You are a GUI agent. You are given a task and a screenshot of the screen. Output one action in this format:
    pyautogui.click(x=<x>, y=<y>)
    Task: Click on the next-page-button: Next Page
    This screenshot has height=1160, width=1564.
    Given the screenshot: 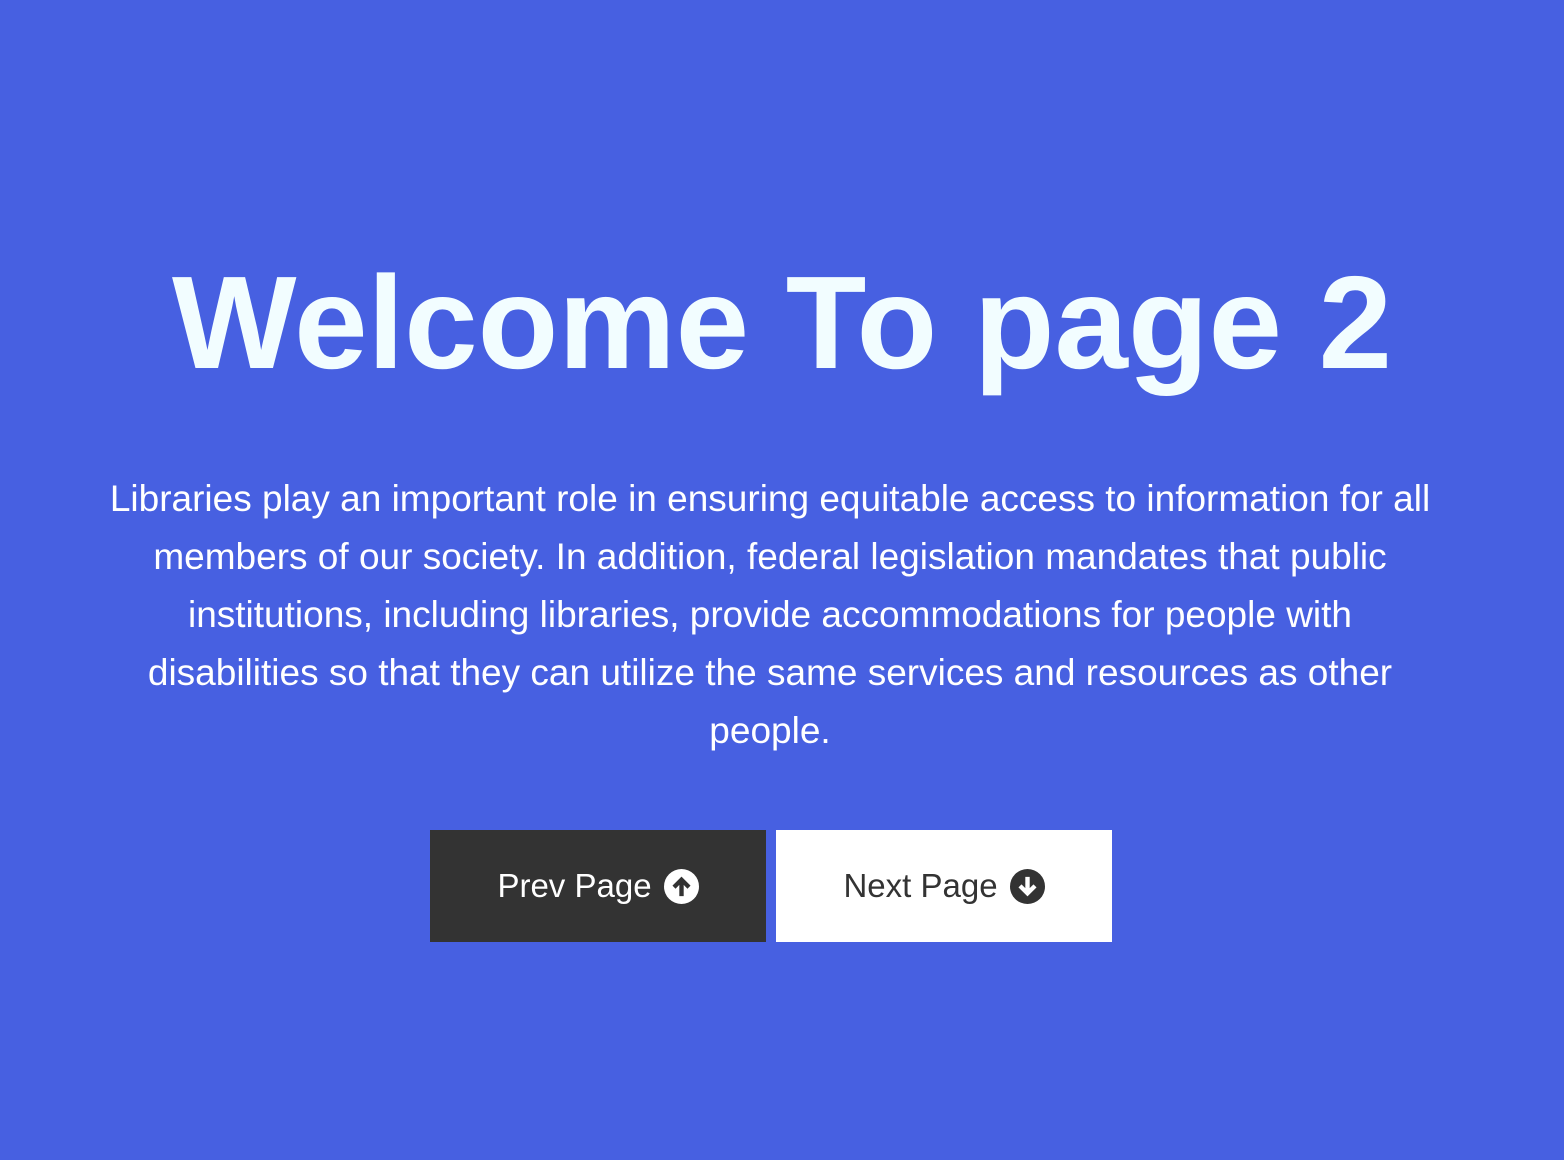 What is the action you would take?
    pyautogui.click(x=944, y=886)
    